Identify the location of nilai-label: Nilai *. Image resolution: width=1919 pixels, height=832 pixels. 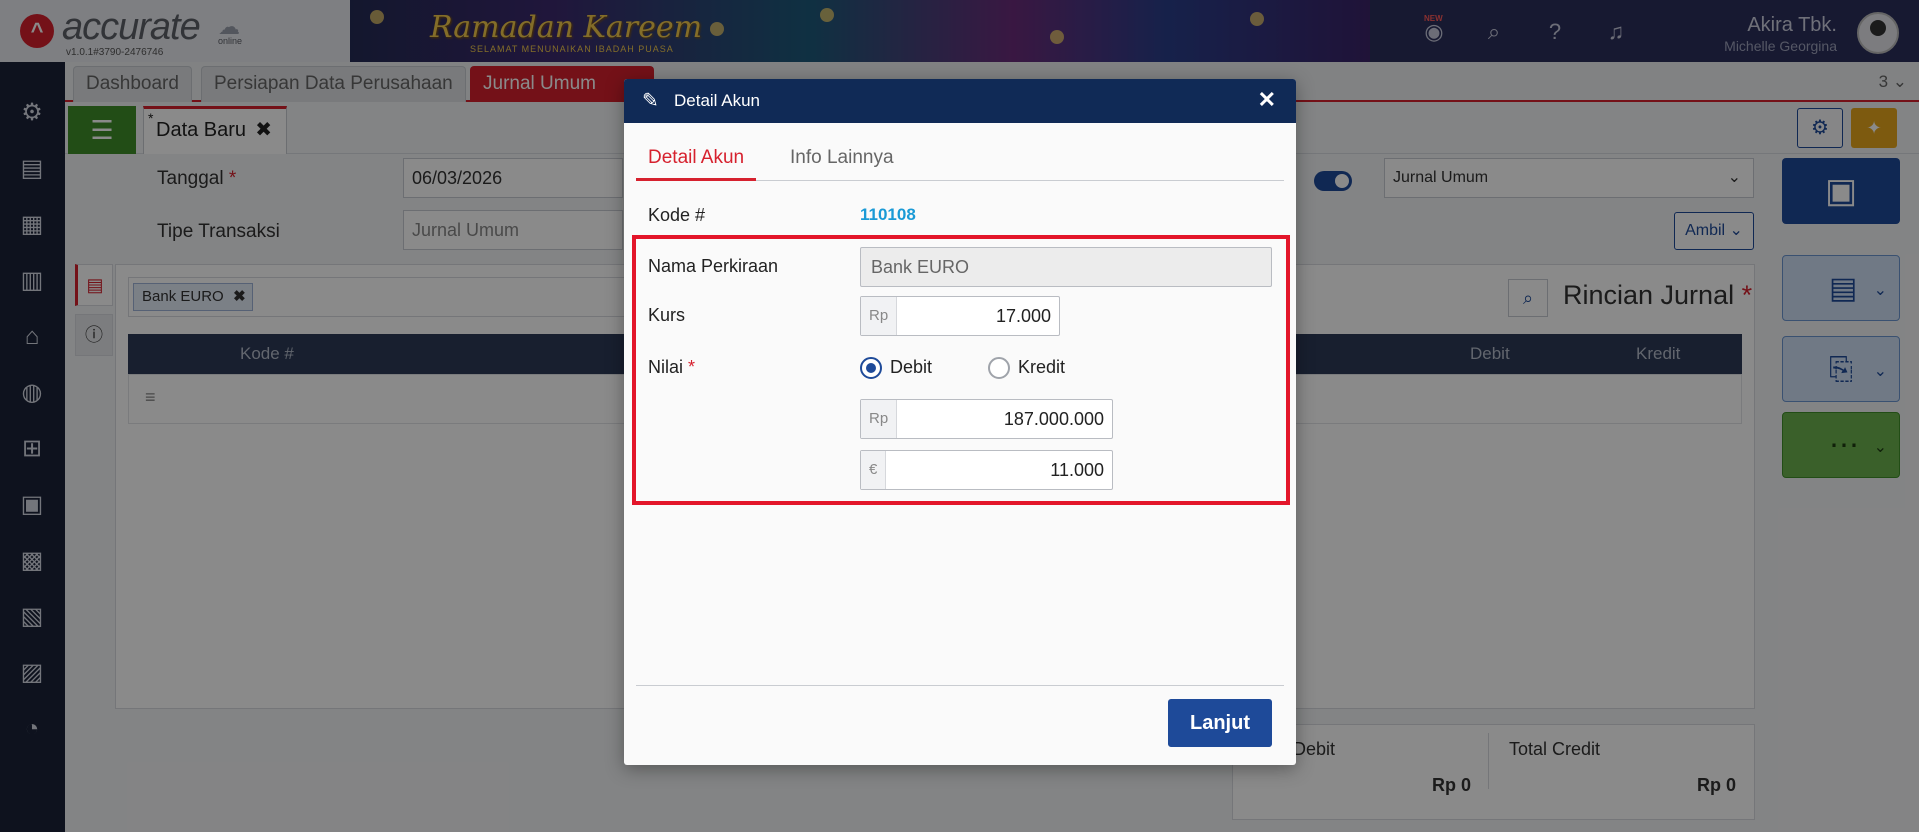
(672, 367).